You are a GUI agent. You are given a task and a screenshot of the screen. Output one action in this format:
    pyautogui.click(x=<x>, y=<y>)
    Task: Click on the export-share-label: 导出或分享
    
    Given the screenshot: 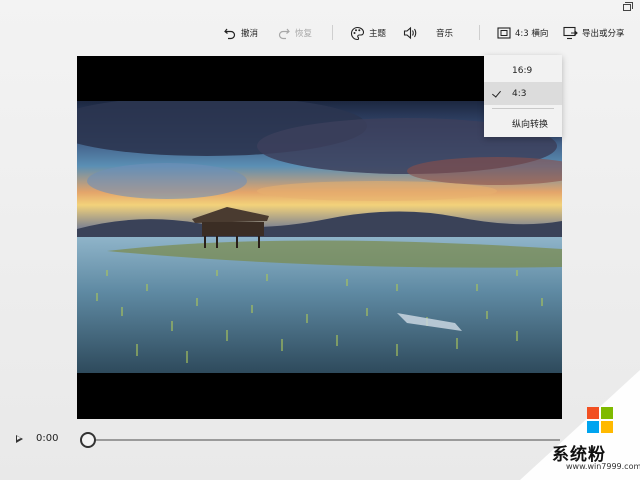 What is the action you would take?
    pyautogui.click(x=603, y=34)
    